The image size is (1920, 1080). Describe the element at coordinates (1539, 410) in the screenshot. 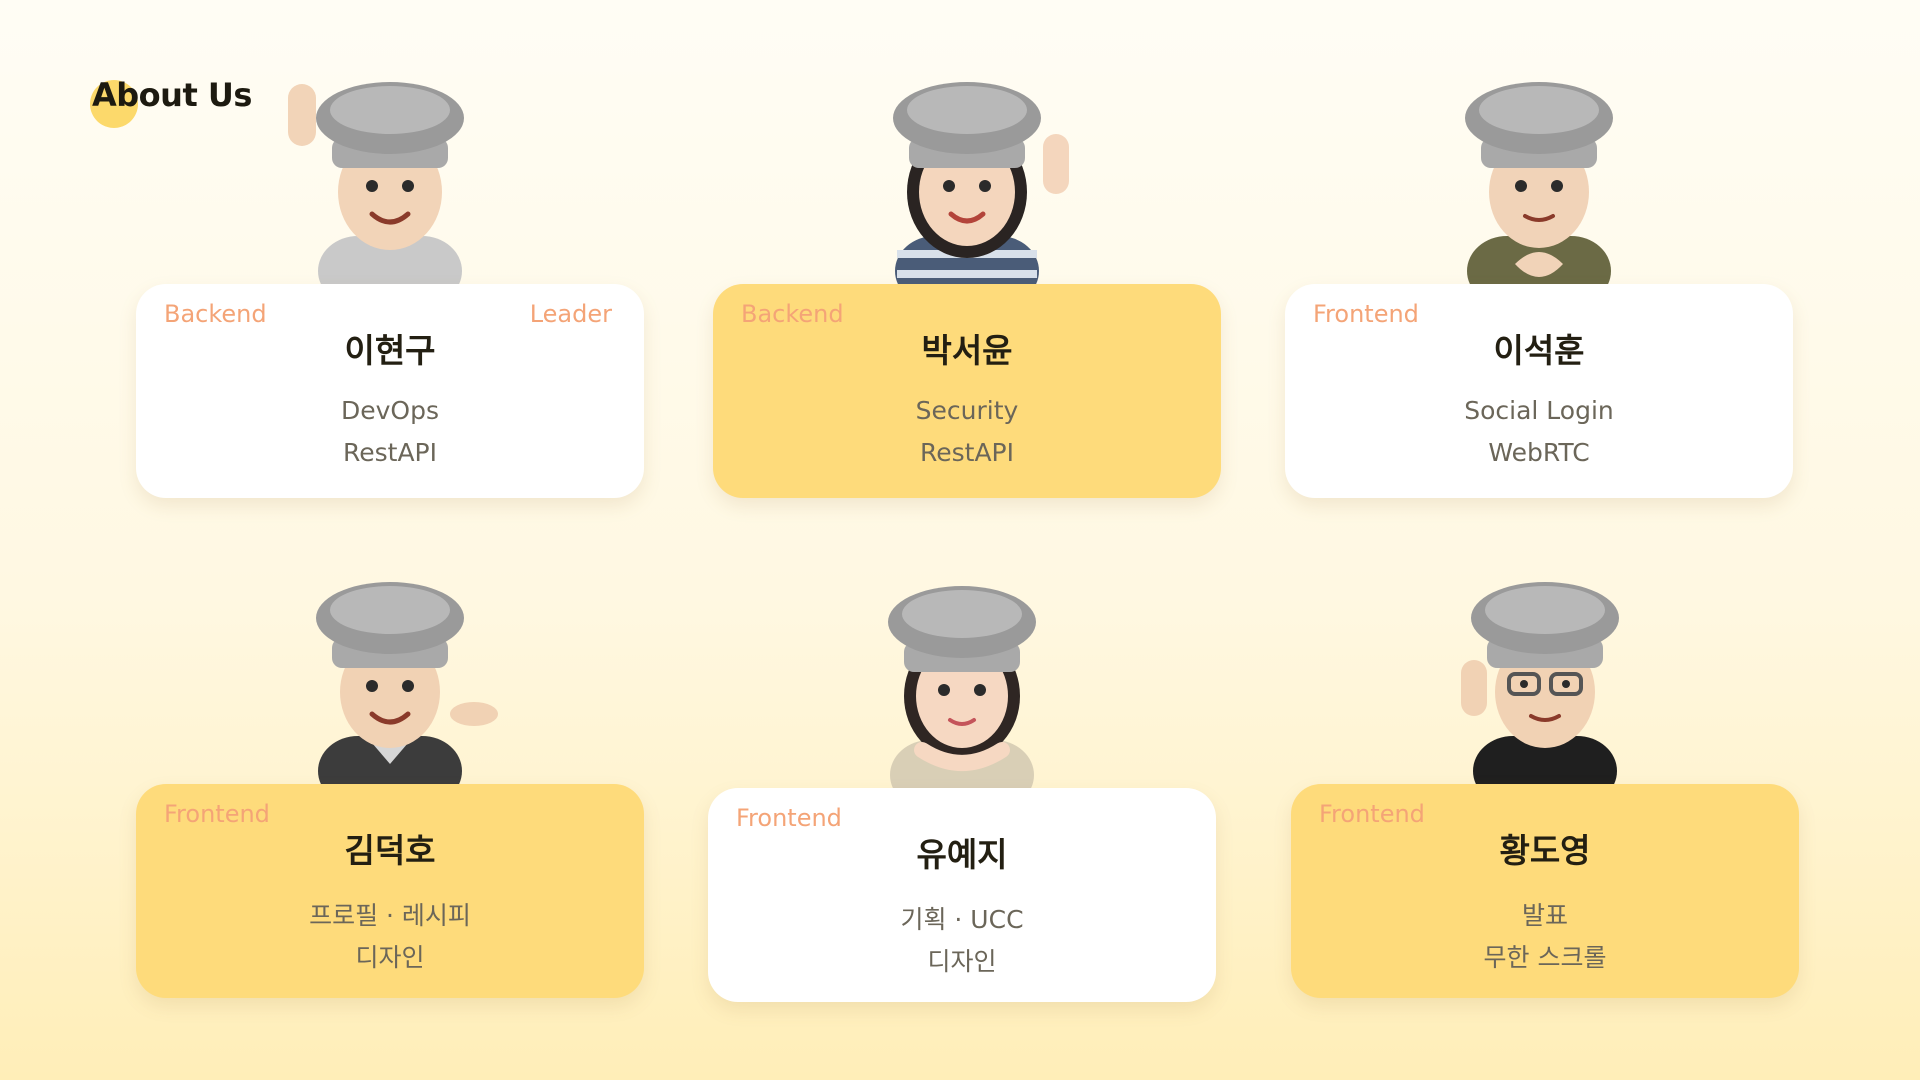

I see `member-skill: Social Login` at that location.